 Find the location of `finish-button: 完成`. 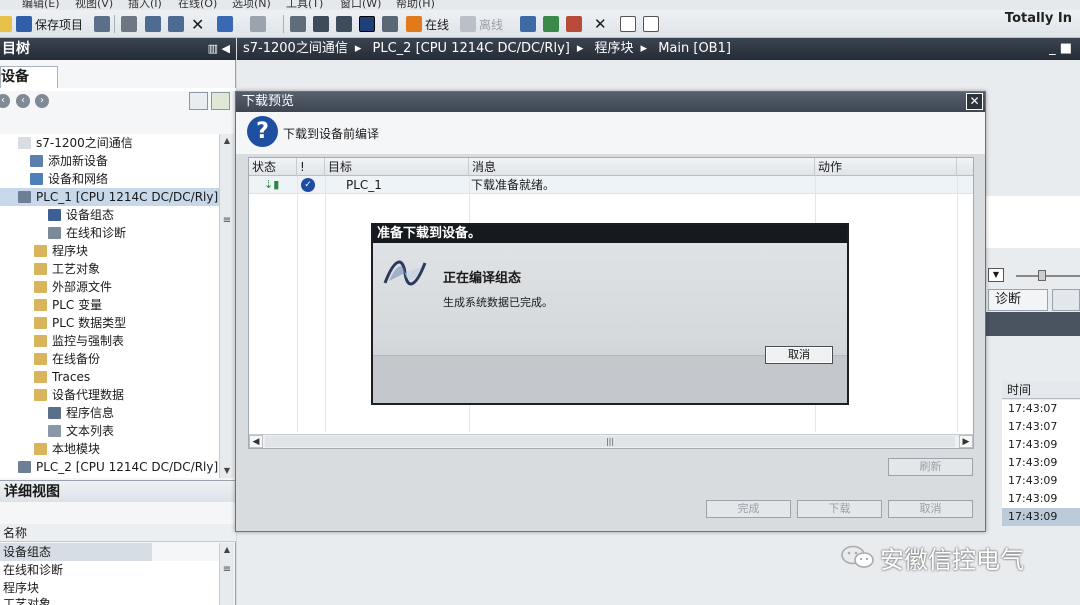

finish-button: 完成 is located at coordinates (748, 509).